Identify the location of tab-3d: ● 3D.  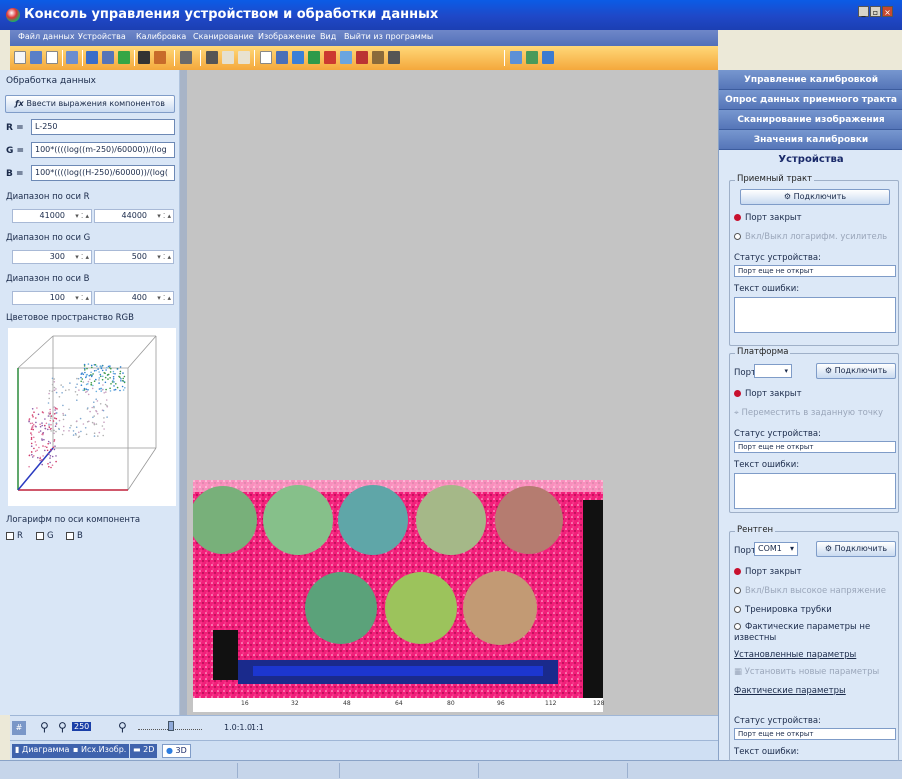
(176, 751).